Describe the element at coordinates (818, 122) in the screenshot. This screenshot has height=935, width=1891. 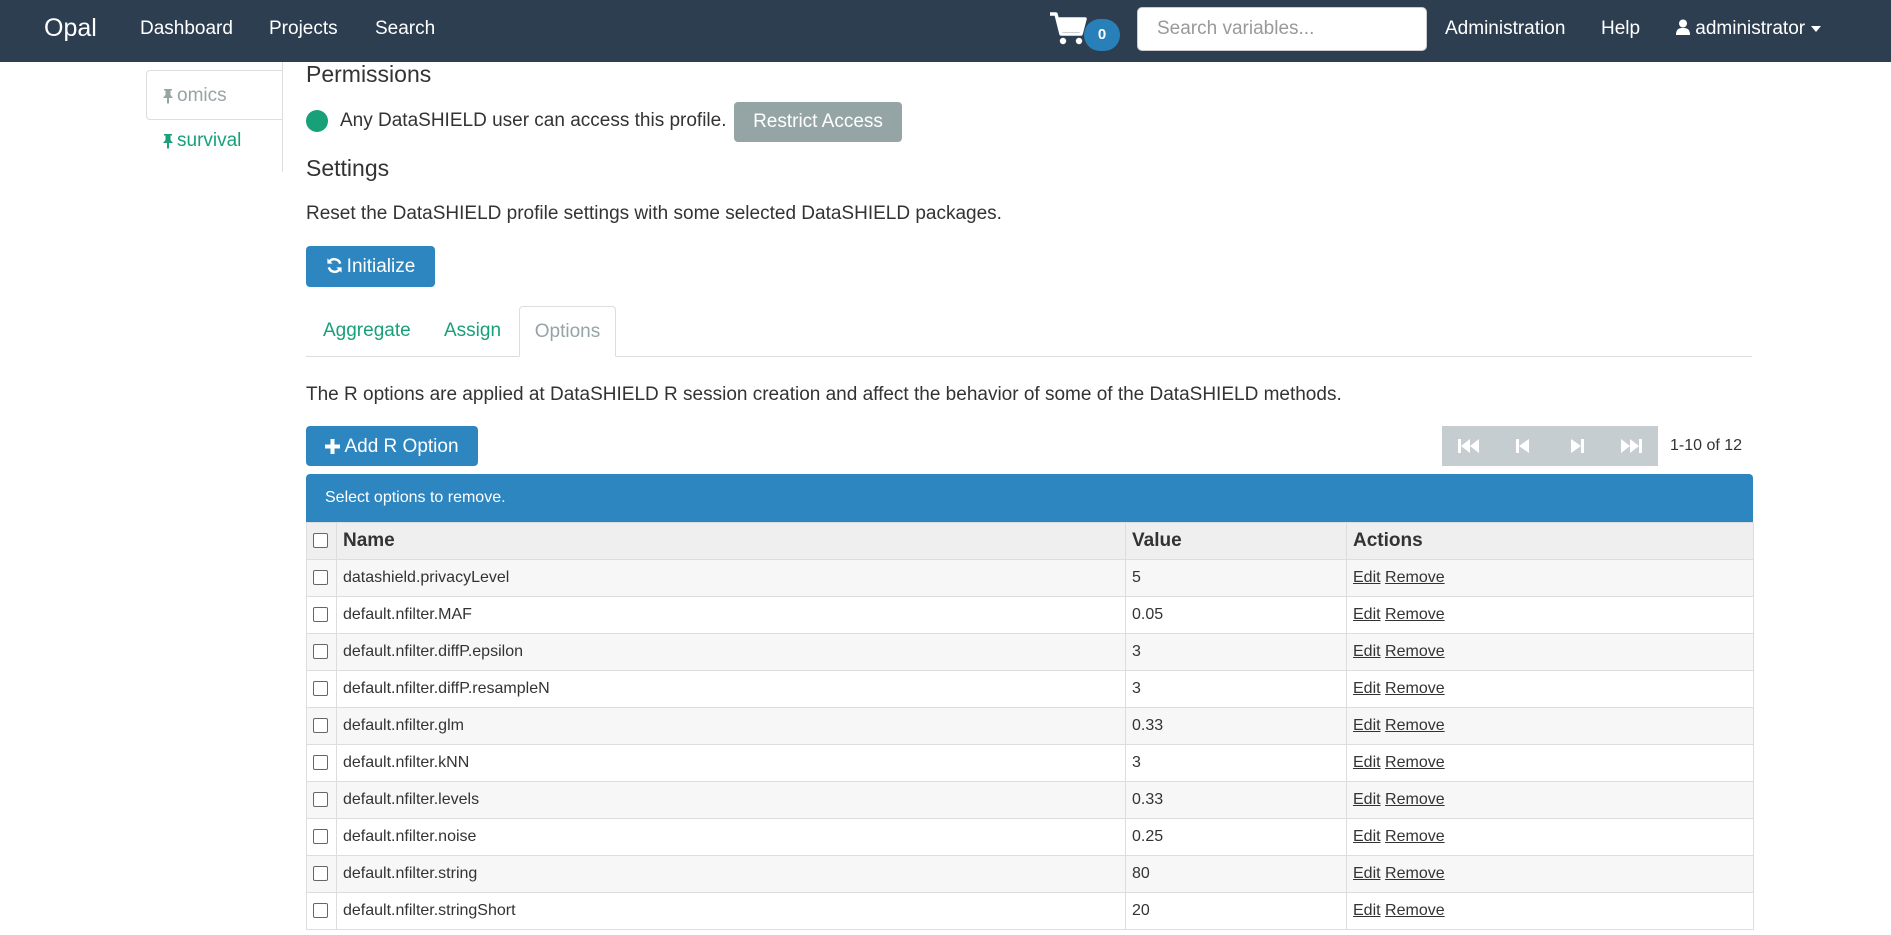
I see `restrict-access-button: Restrict Access` at that location.